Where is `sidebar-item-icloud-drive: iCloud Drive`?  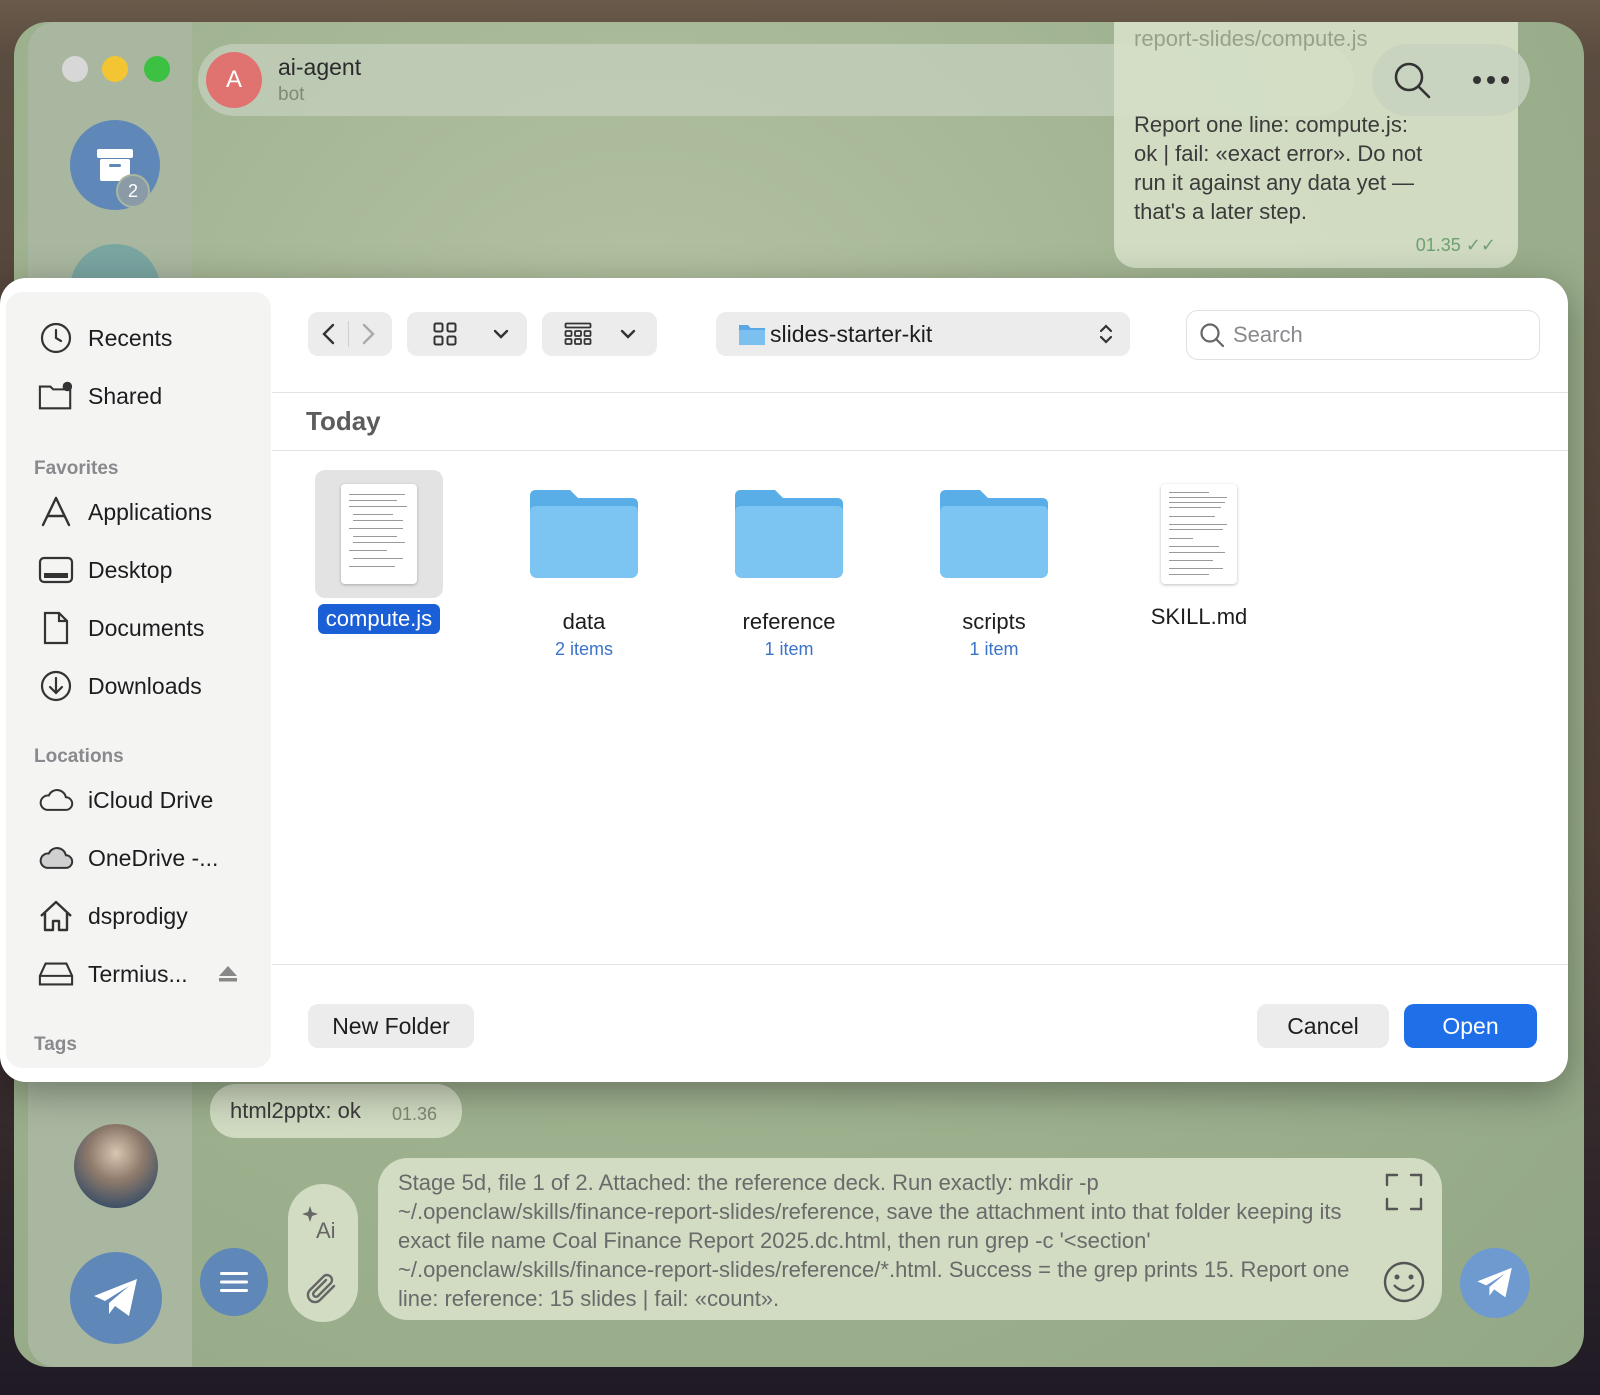
sidebar-item-icloud-drive: iCloud Drive is located at coordinates (125, 800).